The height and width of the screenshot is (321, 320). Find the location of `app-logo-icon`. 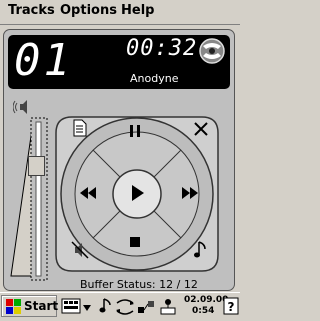

app-logo-icon is located at coordinates (212, 51).